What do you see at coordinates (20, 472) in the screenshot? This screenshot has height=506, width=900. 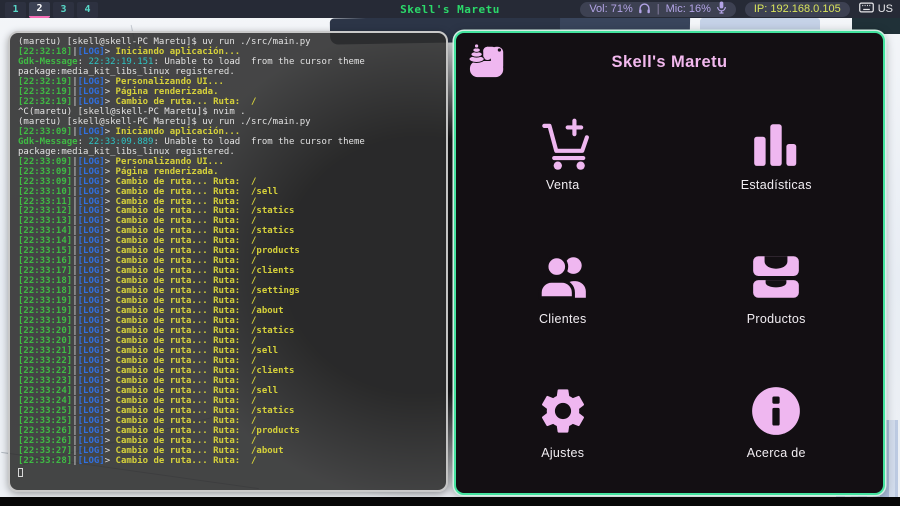 I see `terminal-cursor` at bounding box center [20, 472].